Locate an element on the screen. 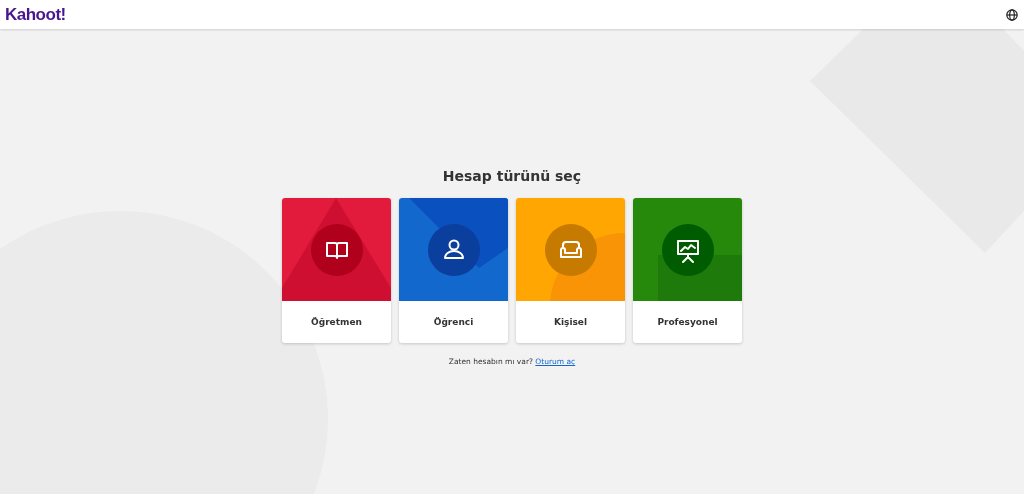 Image resolution: width=1024 pixels, height=494 pixels. sofa-icon is located at coordinates (570, 249).